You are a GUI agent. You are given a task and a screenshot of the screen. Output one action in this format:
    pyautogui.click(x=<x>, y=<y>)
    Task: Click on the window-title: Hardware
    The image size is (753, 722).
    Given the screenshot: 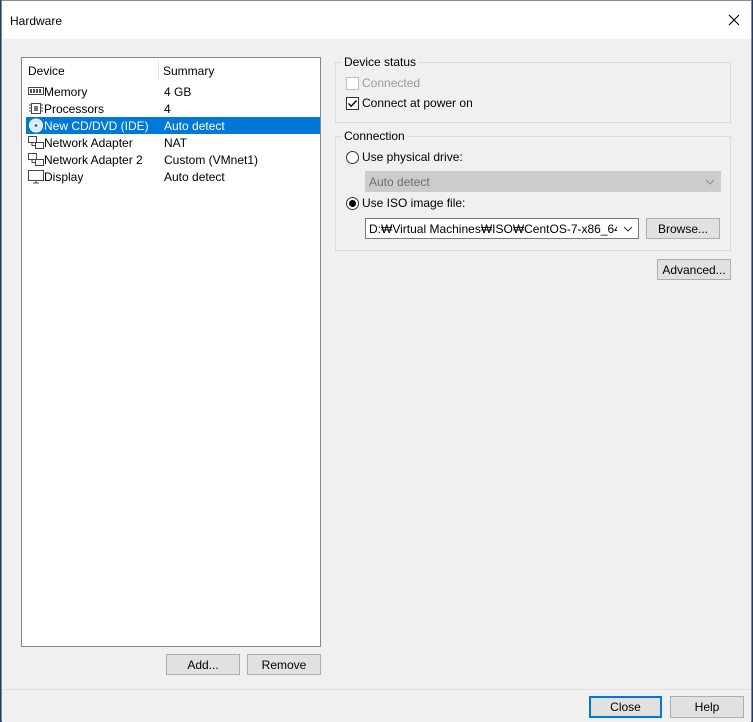 What is the action you would take?
    pyautogui.click(x=36, y=21)
    